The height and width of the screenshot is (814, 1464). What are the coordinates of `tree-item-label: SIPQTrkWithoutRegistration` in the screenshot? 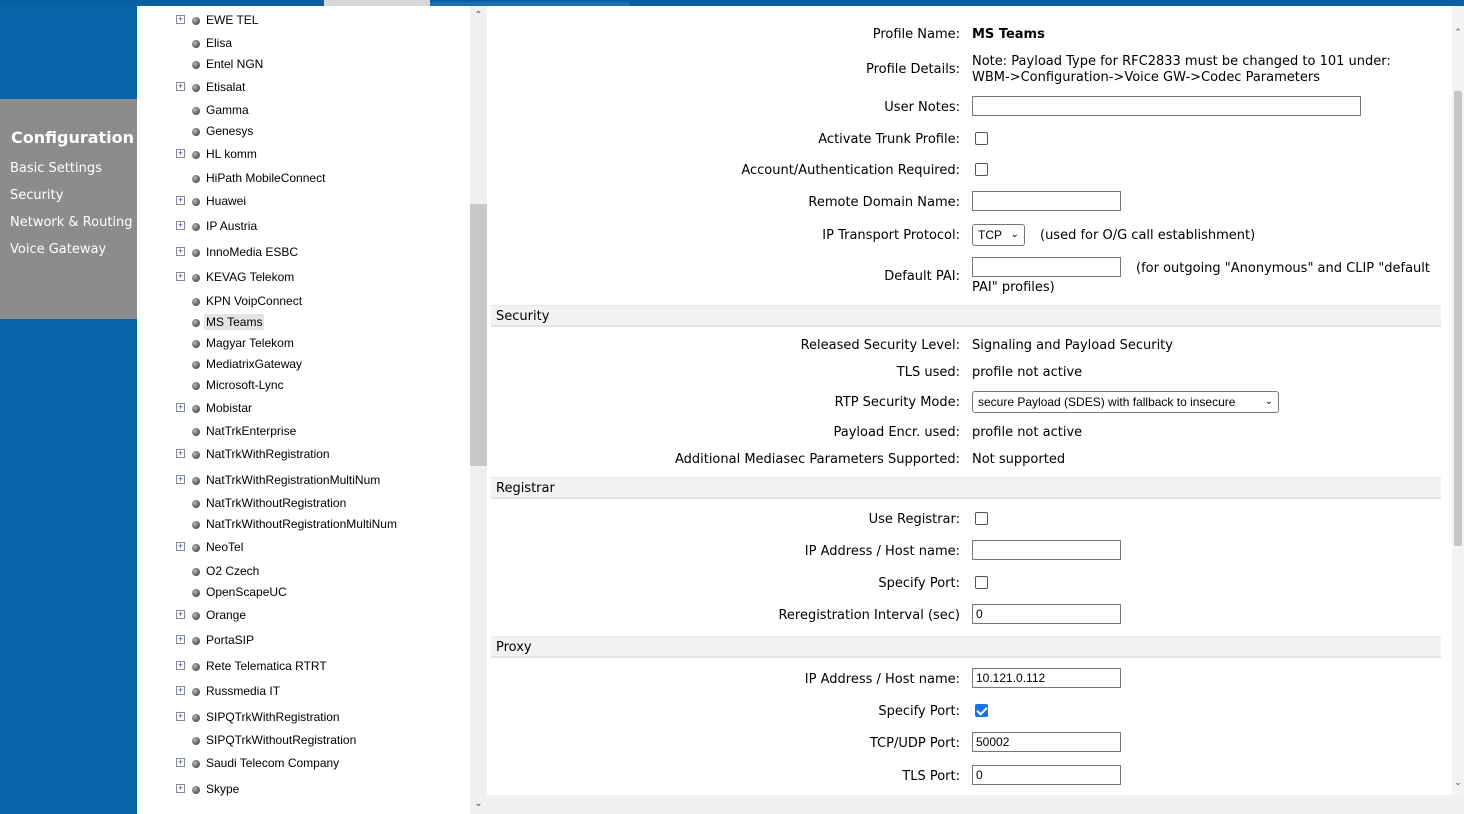 It's located at (281, 740).